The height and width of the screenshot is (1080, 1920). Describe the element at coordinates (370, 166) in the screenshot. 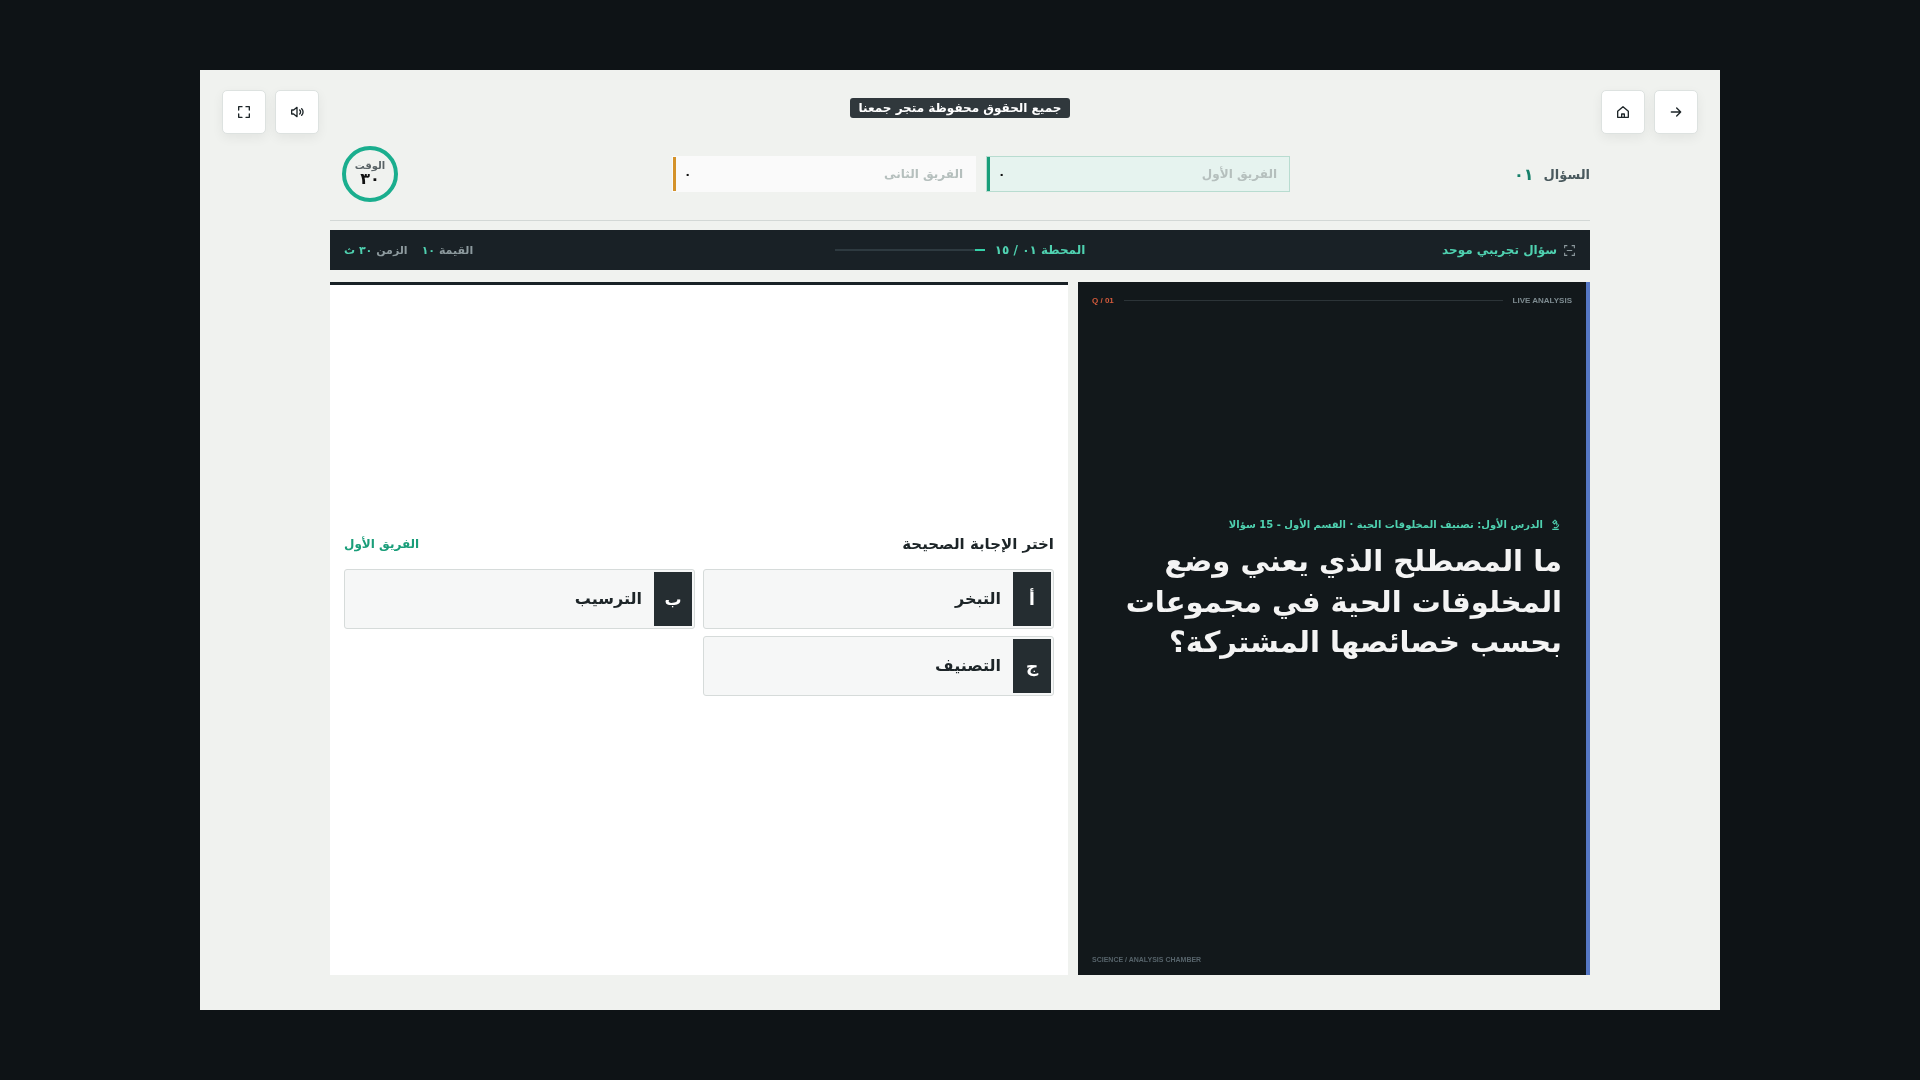

I see `timer-label: الوقت` at that location.